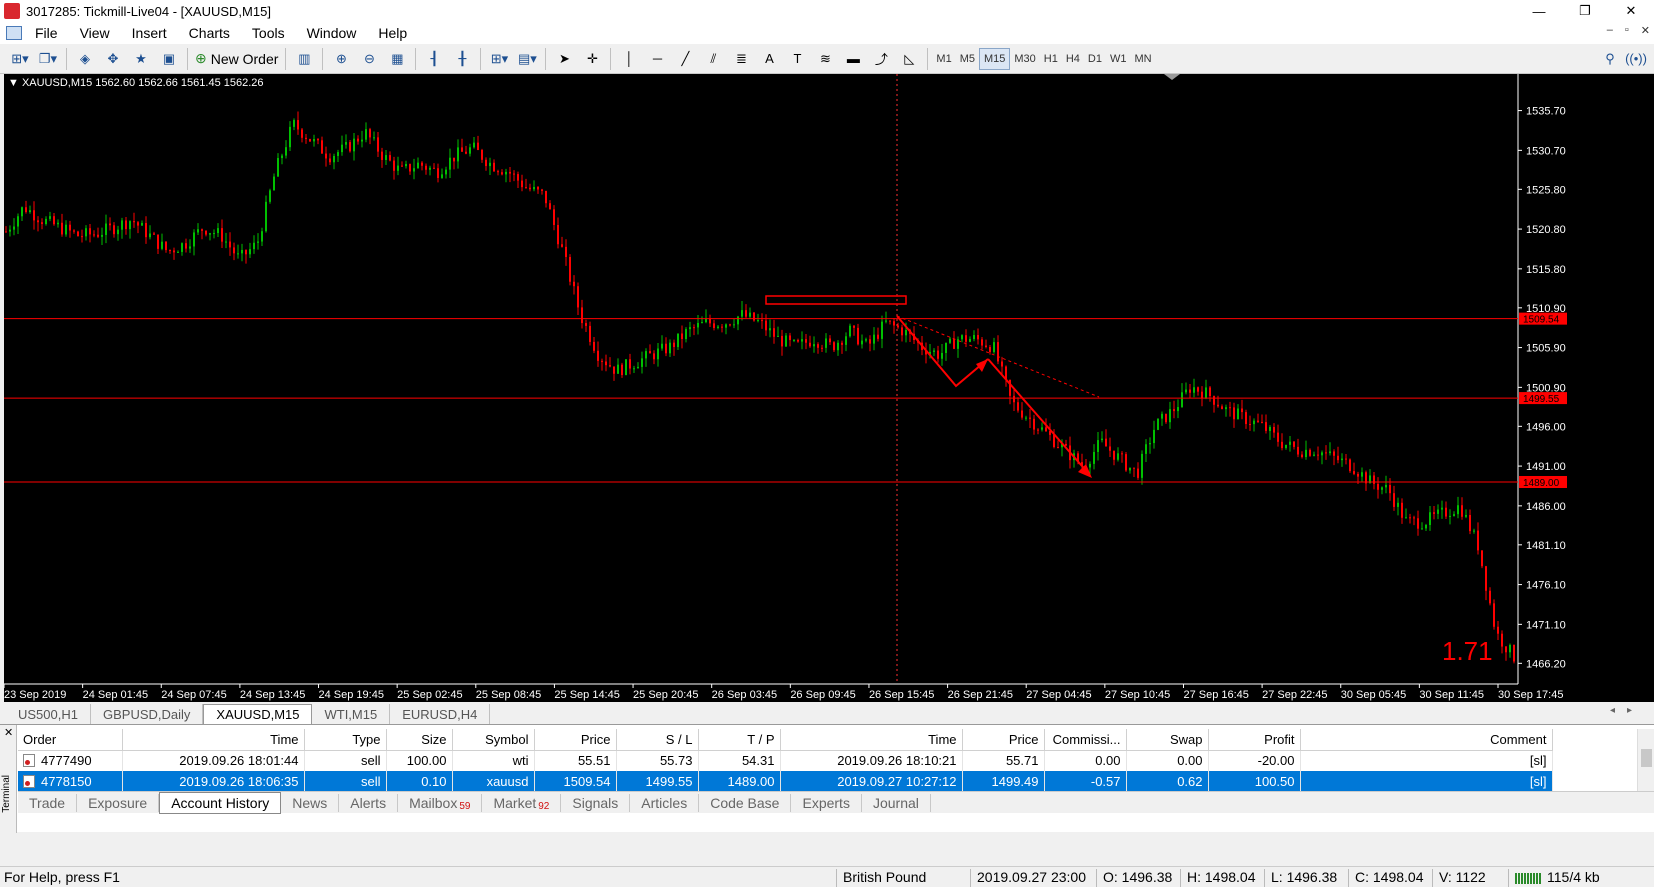 The height and width of the screenshot is (887, 1654). Describe the element at coordinates (147, 714) in the screenshot. I see `chart-tab-gbpusd: GBPUSD,Daily` at that location.